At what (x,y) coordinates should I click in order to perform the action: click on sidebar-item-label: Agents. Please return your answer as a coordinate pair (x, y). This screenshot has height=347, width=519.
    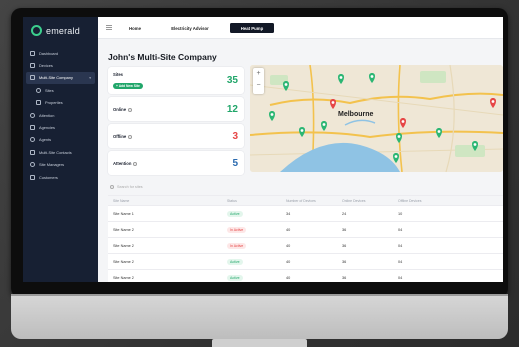
    Looking at the image, I should click on (45, 140).